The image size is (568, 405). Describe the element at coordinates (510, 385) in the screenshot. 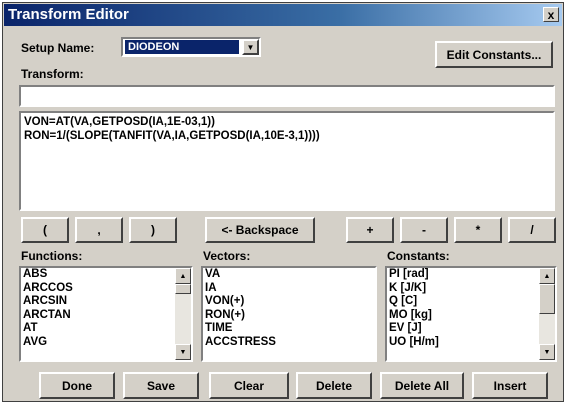

I see `insert-button: Insert` at that location.